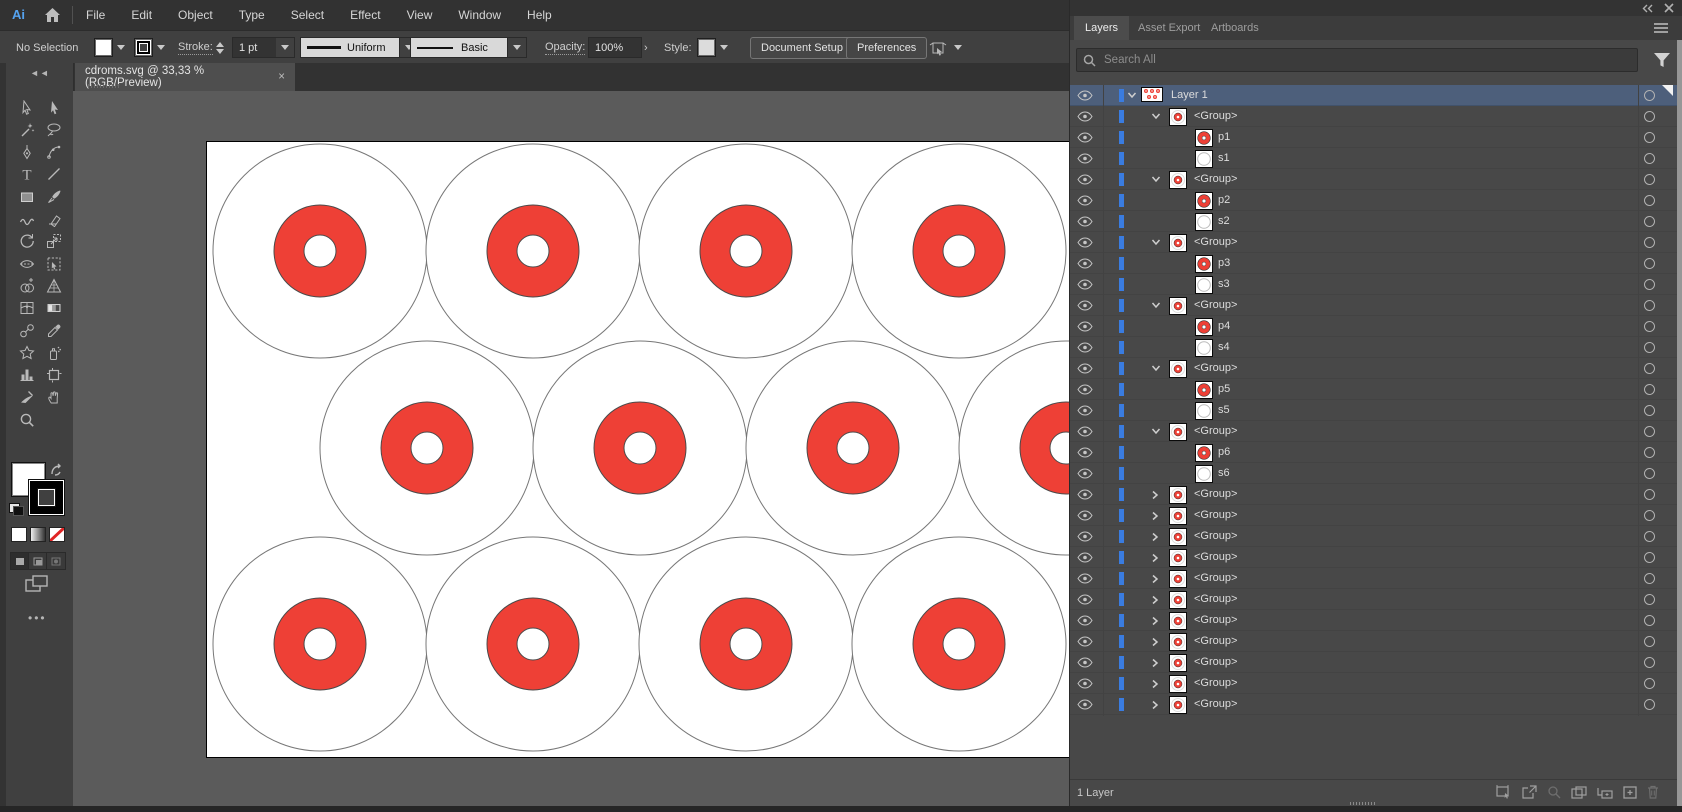 This screenshot has height=812, width=1682. What do you see at coordinates (56, 561) in the screenshot?
I see `draw-inside-mode` at bounding box center [56, 561].